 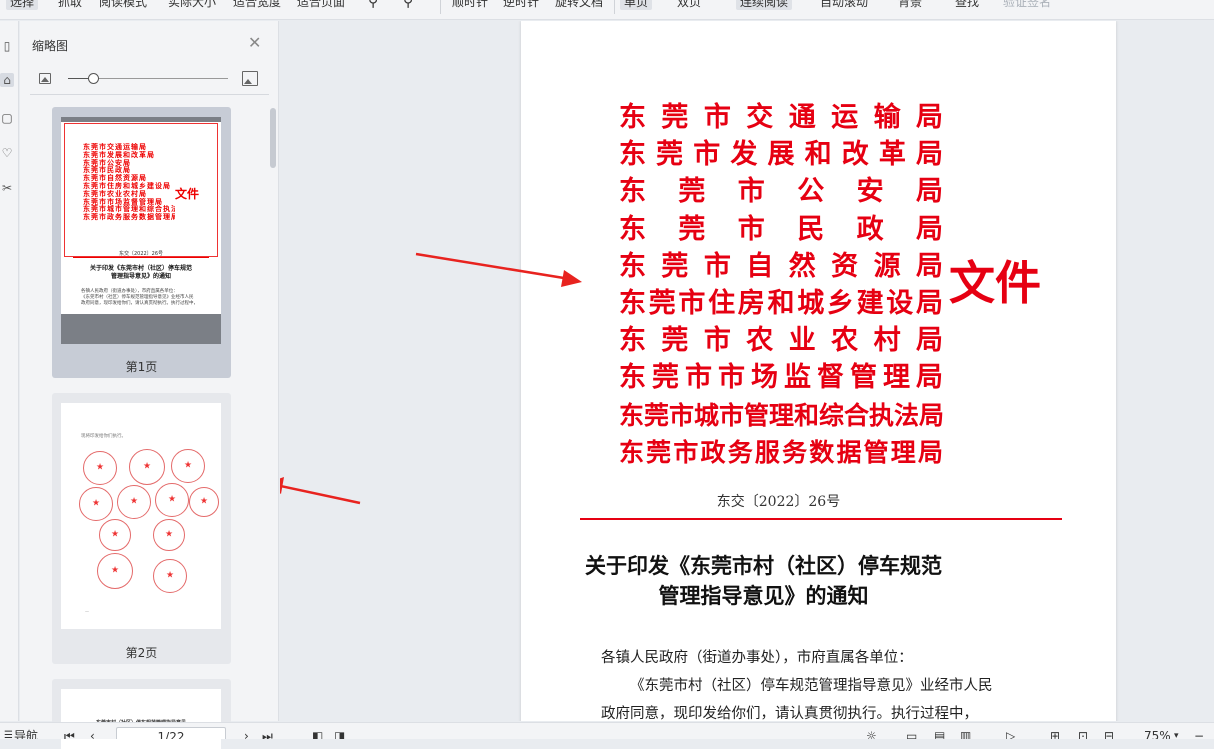 What do you see at coordinates (781, 266) in the screenshot?
I see `org-line: 东莞市自然资源局` at bounding box center [781, 266].